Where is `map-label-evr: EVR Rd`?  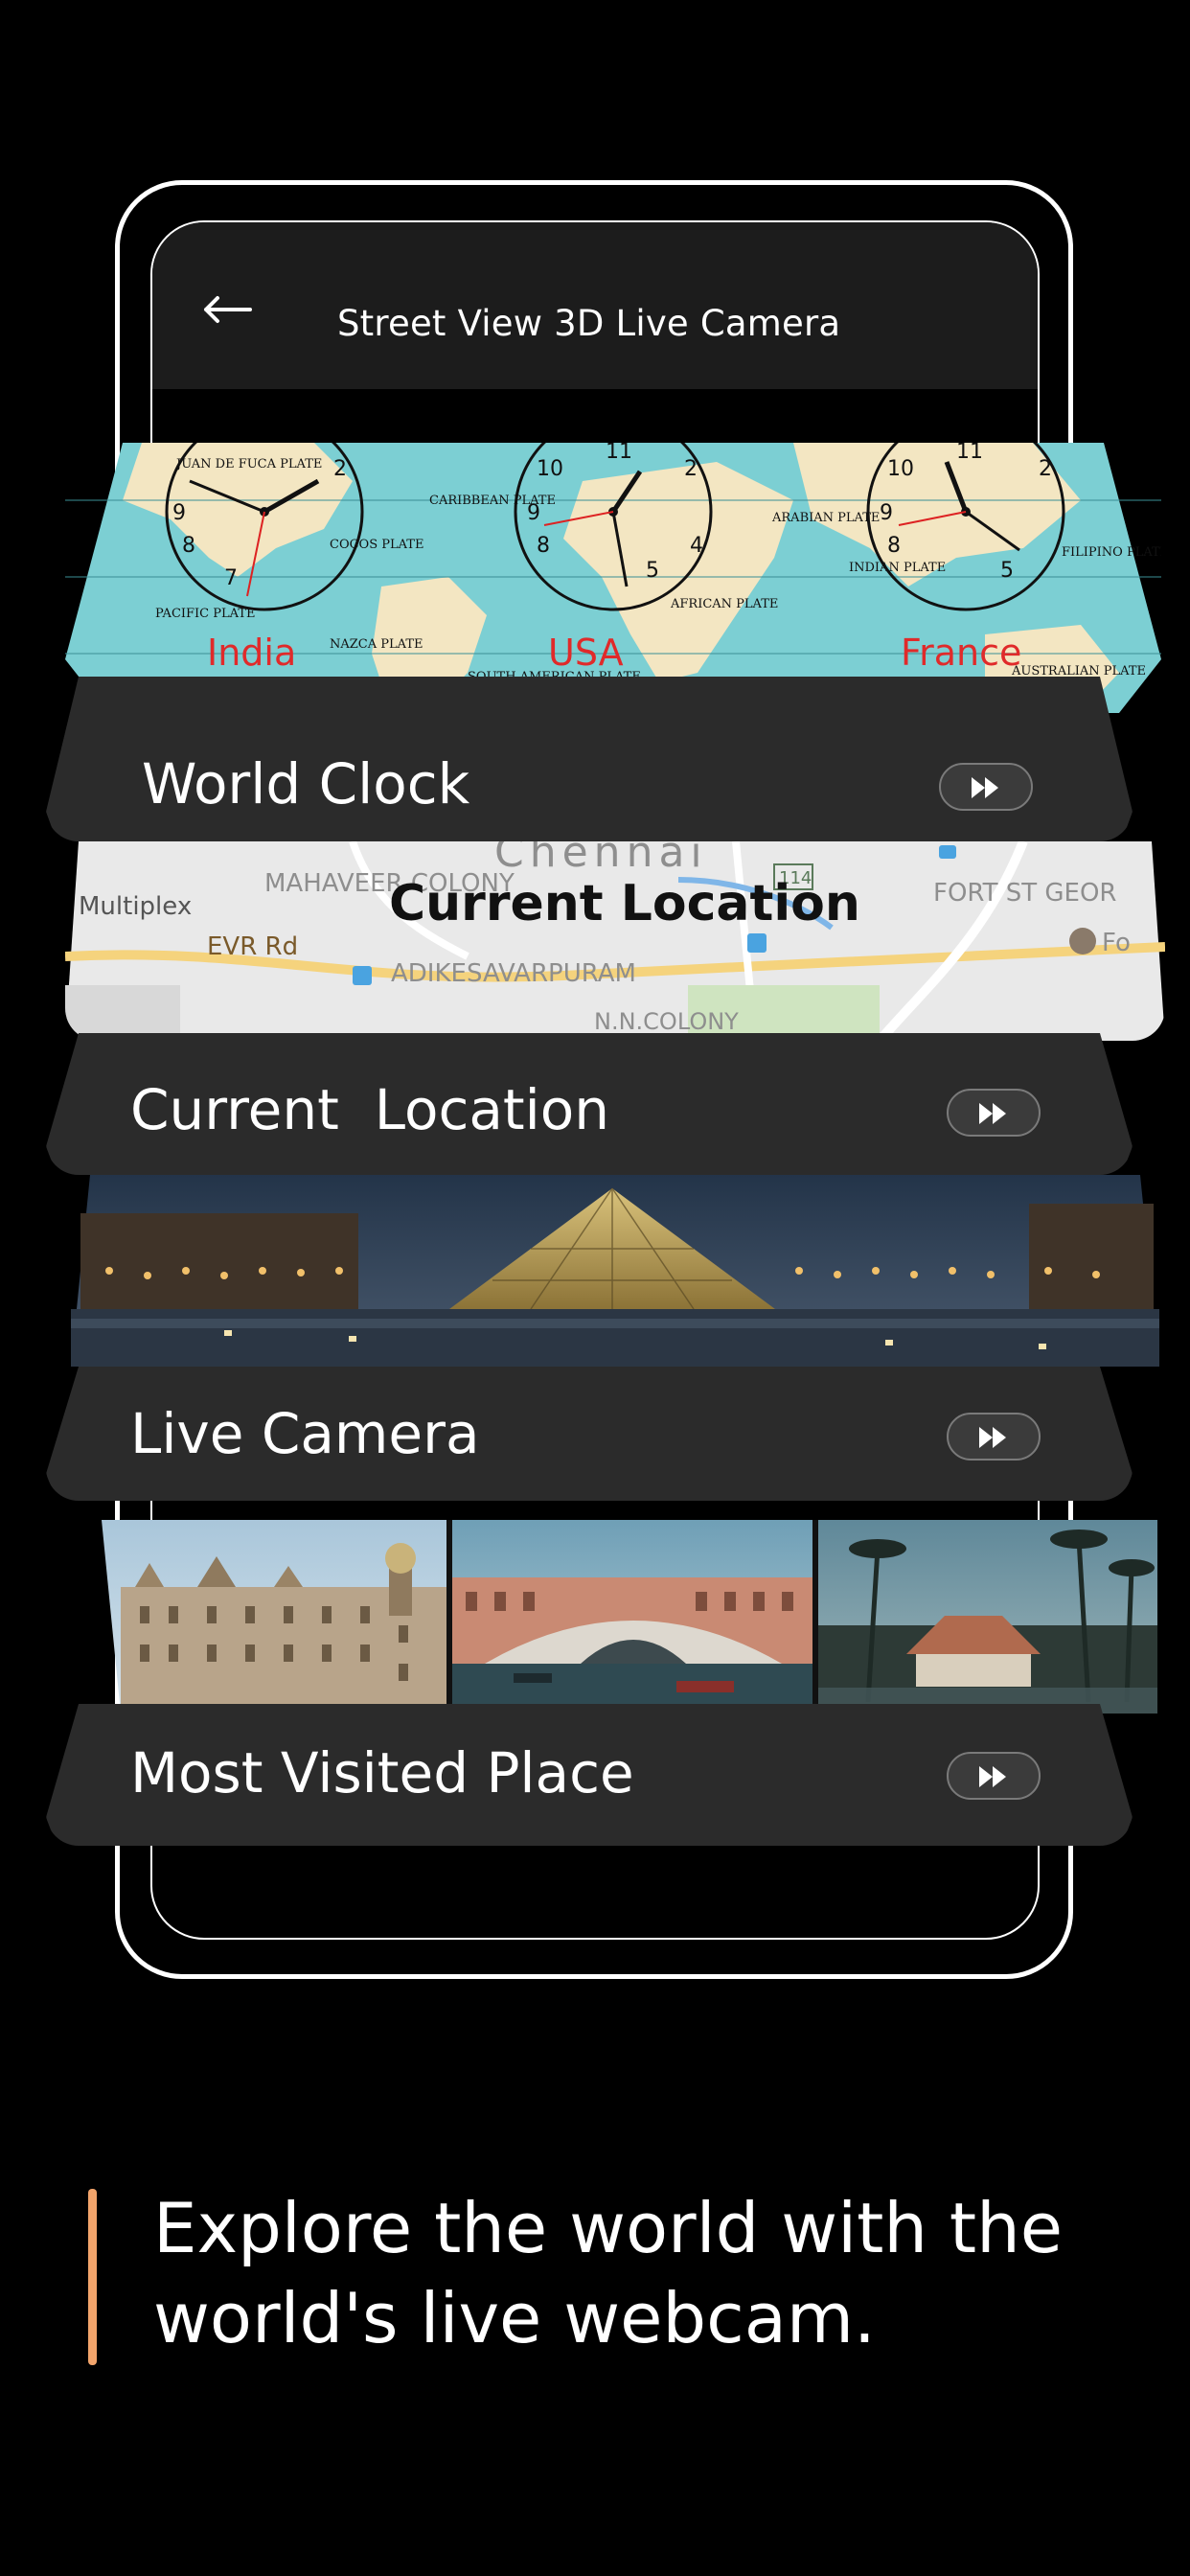
map-label-evr: EVR Rd is located at coordinates (253, 946).